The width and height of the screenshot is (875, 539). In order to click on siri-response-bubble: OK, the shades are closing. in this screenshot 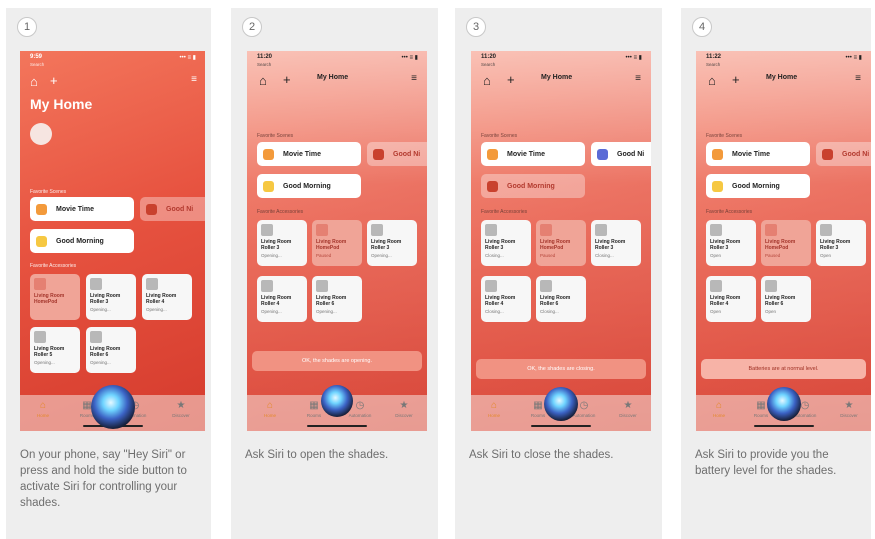, I will do `click(561, 369)`.